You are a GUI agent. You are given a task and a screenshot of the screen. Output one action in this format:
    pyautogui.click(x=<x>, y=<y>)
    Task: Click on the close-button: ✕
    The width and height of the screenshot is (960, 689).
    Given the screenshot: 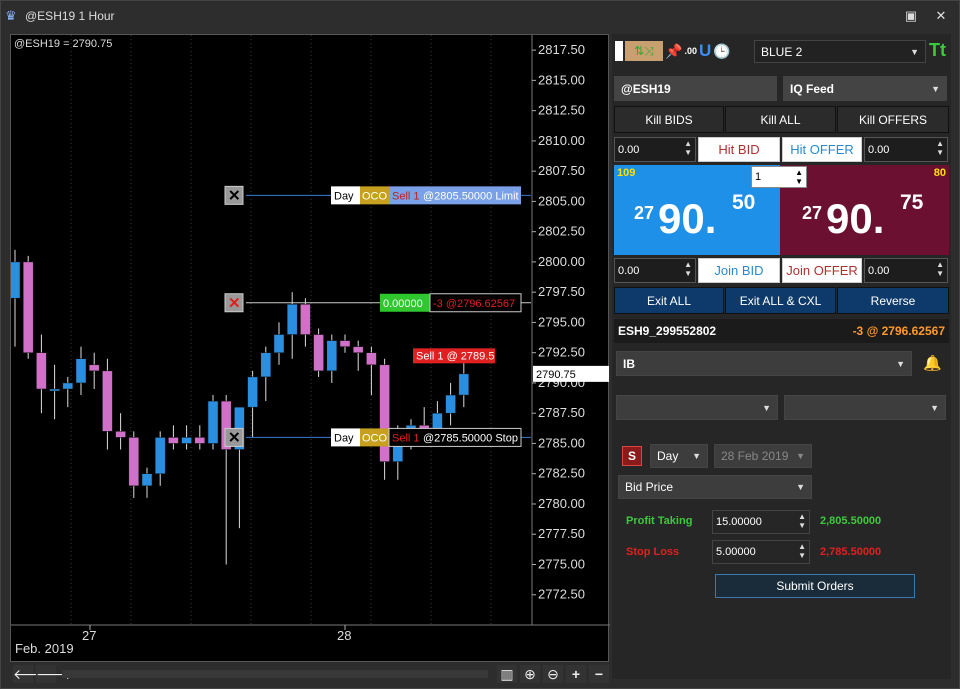 What is the action you would take?
    pyautogui.click(x=941, y=16)
    